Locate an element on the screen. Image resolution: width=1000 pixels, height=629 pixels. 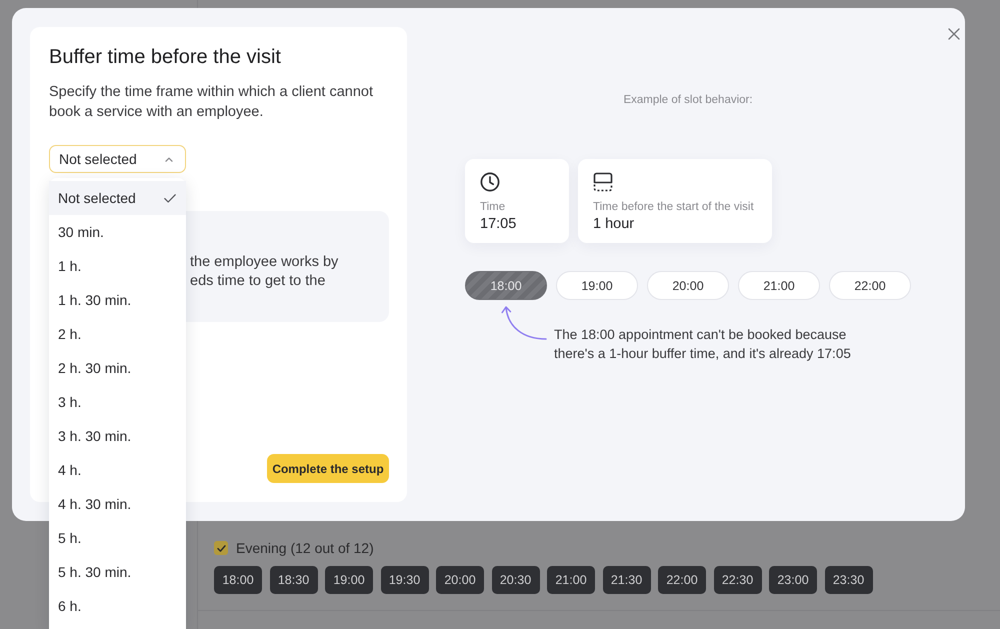
panel-title: Buffer time before the visit is located at coordinates (165, 57).